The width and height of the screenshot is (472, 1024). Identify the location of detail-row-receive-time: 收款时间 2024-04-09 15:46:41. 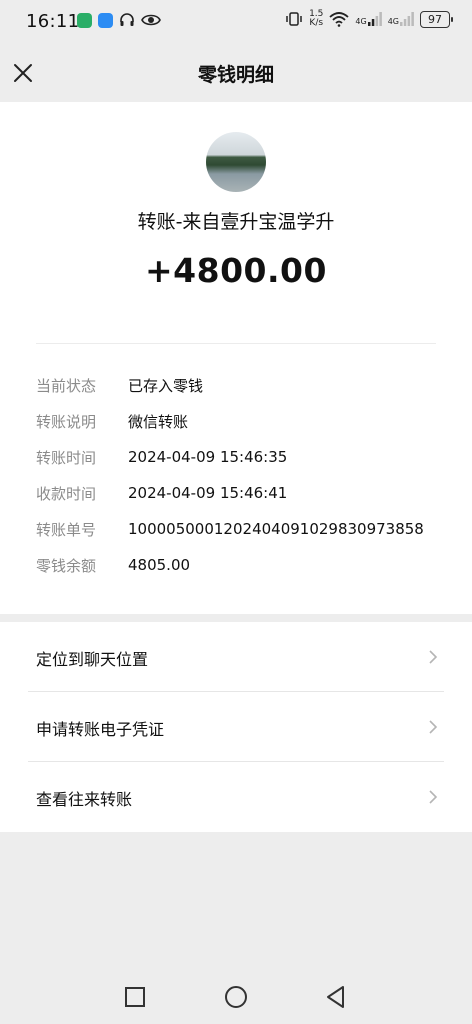
(241, 493).